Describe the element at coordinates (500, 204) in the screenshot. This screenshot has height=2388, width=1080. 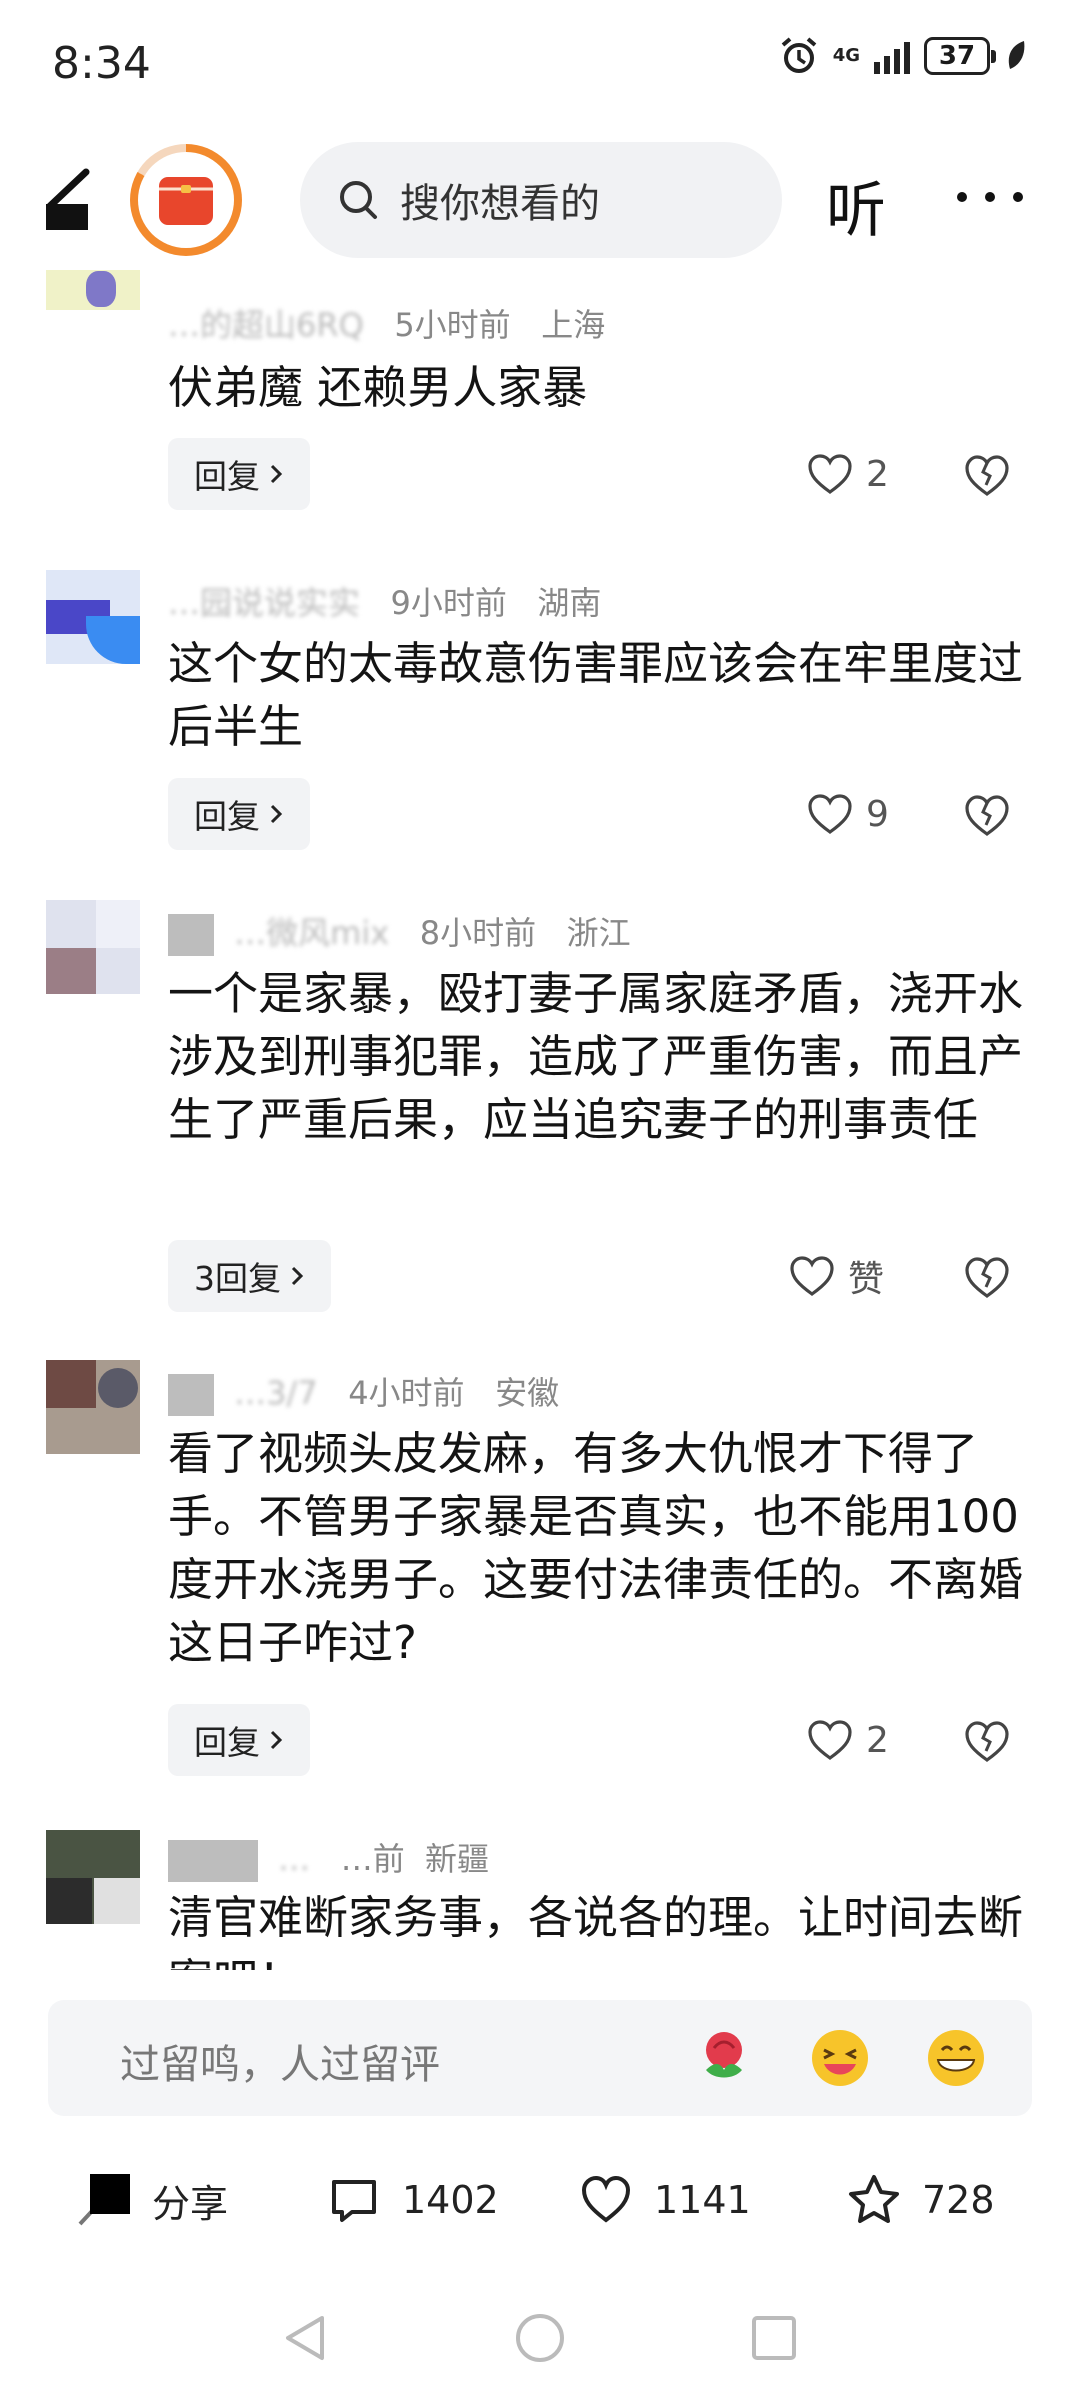
I see `search-placeholder: 搜你想看的` at that location.